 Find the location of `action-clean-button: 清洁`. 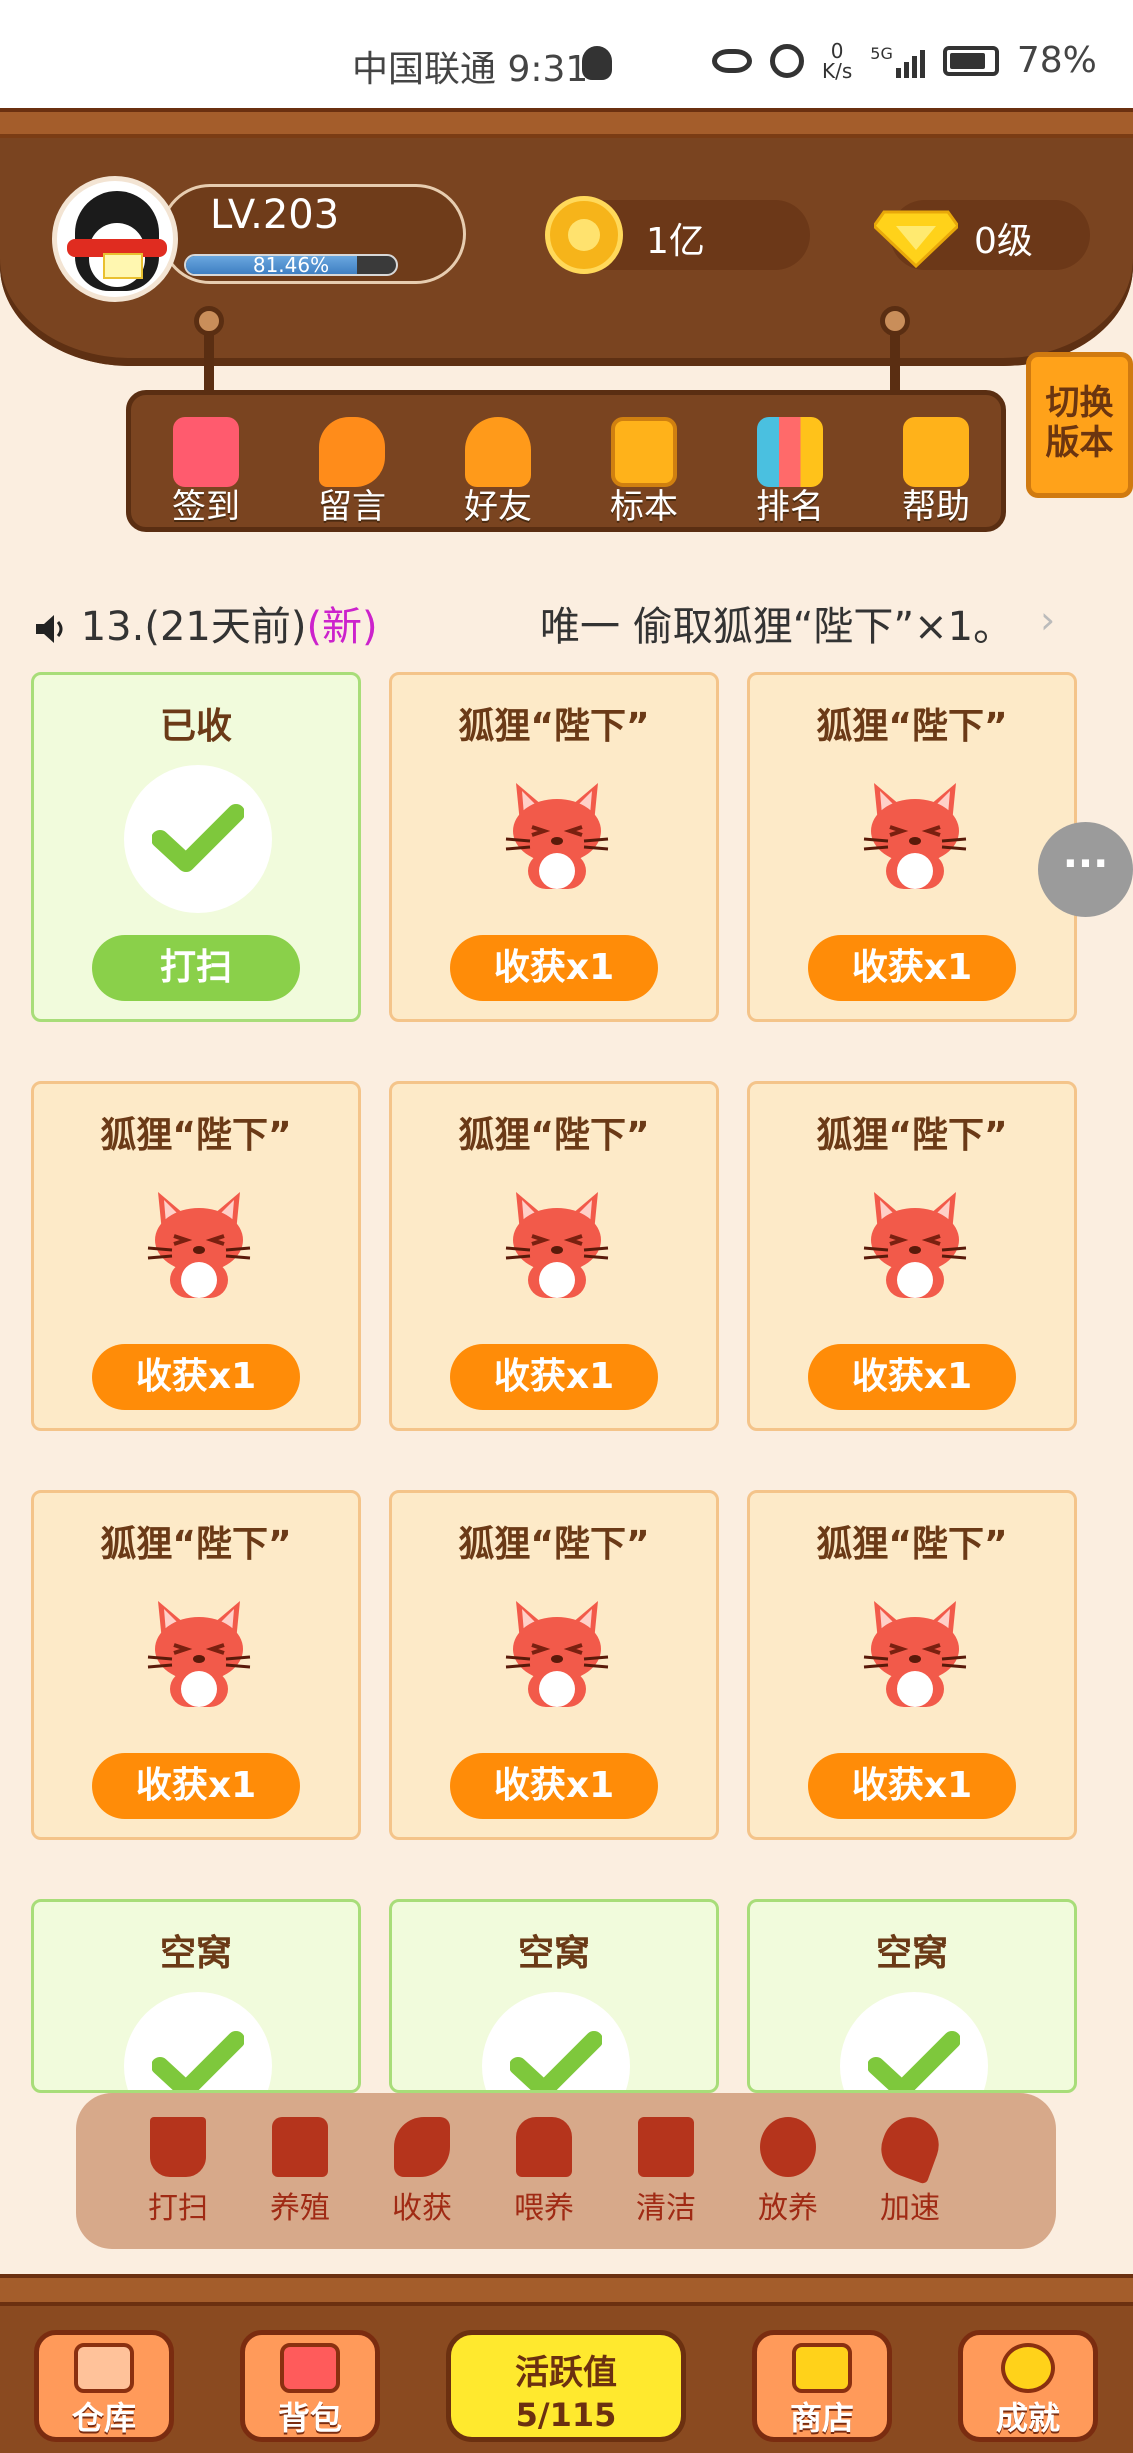

action-clean-button: 清洁 is located at coordinates (666, 2172).